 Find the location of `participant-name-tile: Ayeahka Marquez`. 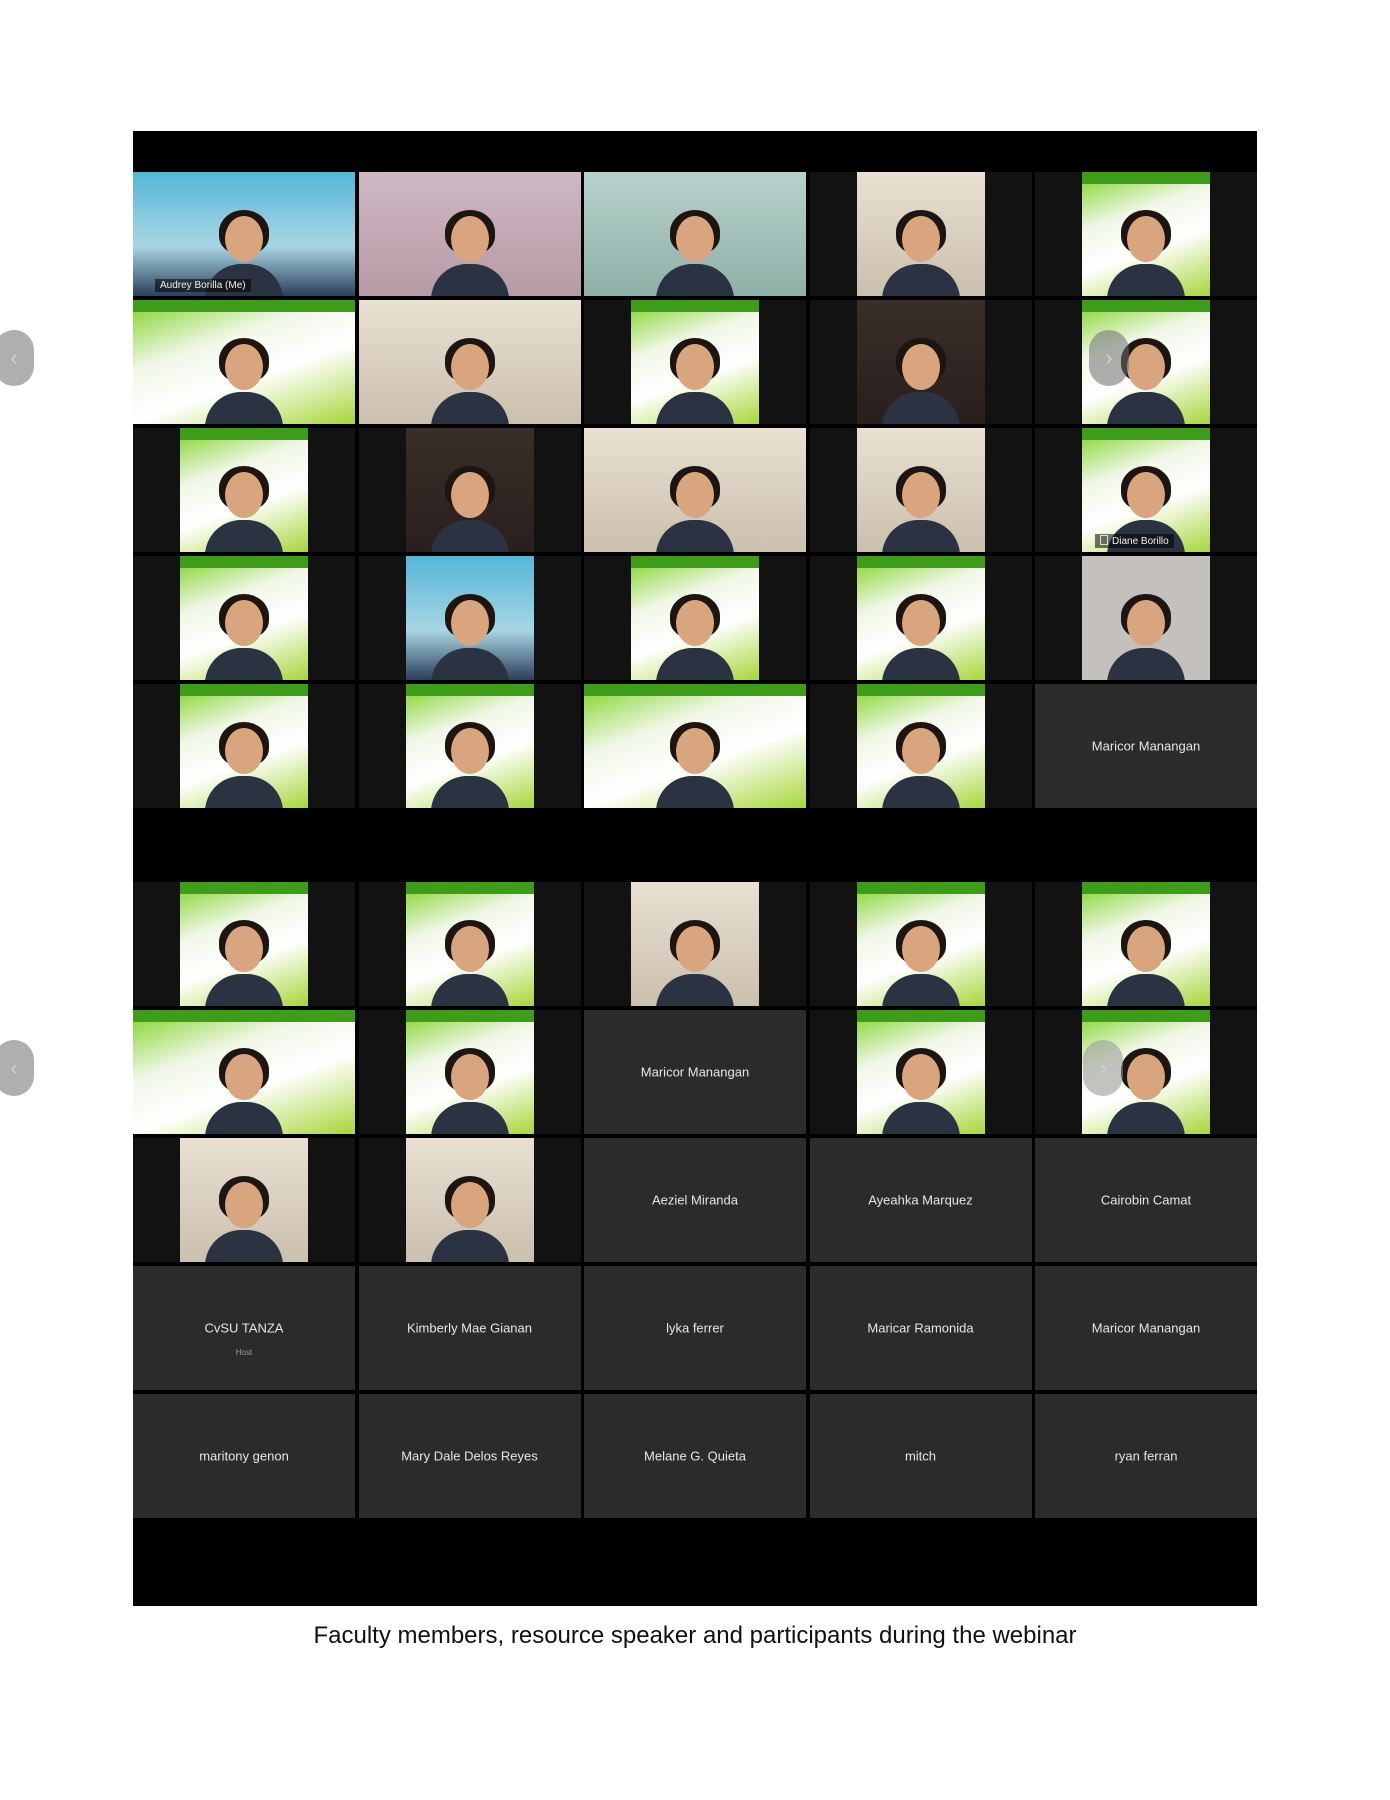

participant-name-tile: Ayeahka Marquez is located at coordinates (920, 1200).